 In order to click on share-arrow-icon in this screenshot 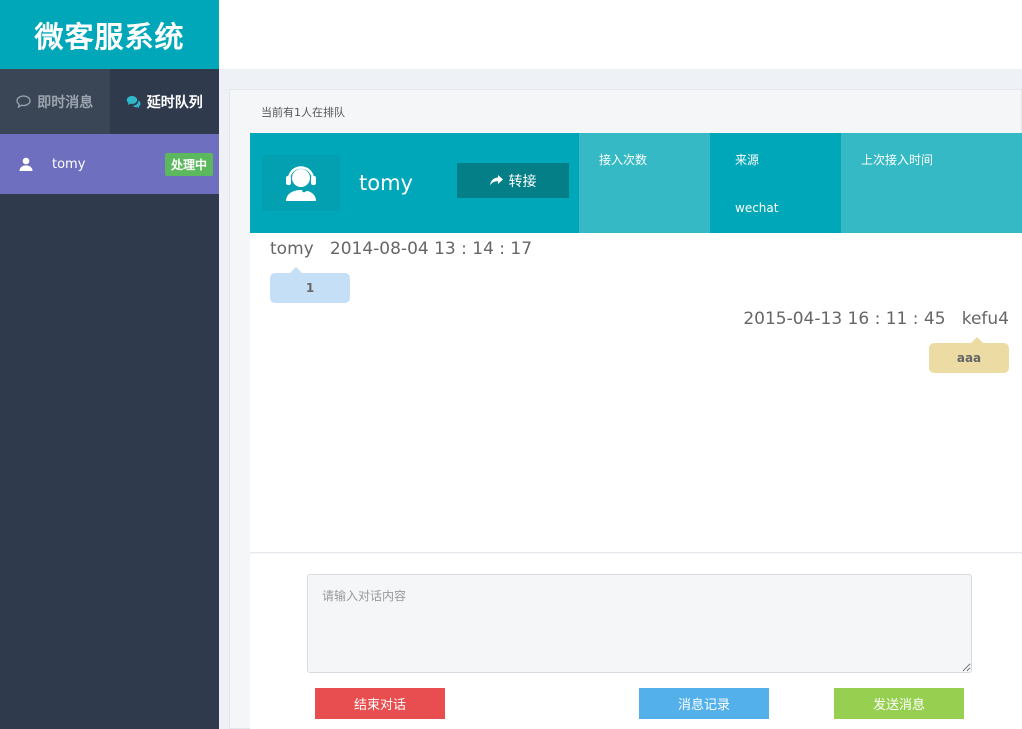, I will do `click(496, 180)`.